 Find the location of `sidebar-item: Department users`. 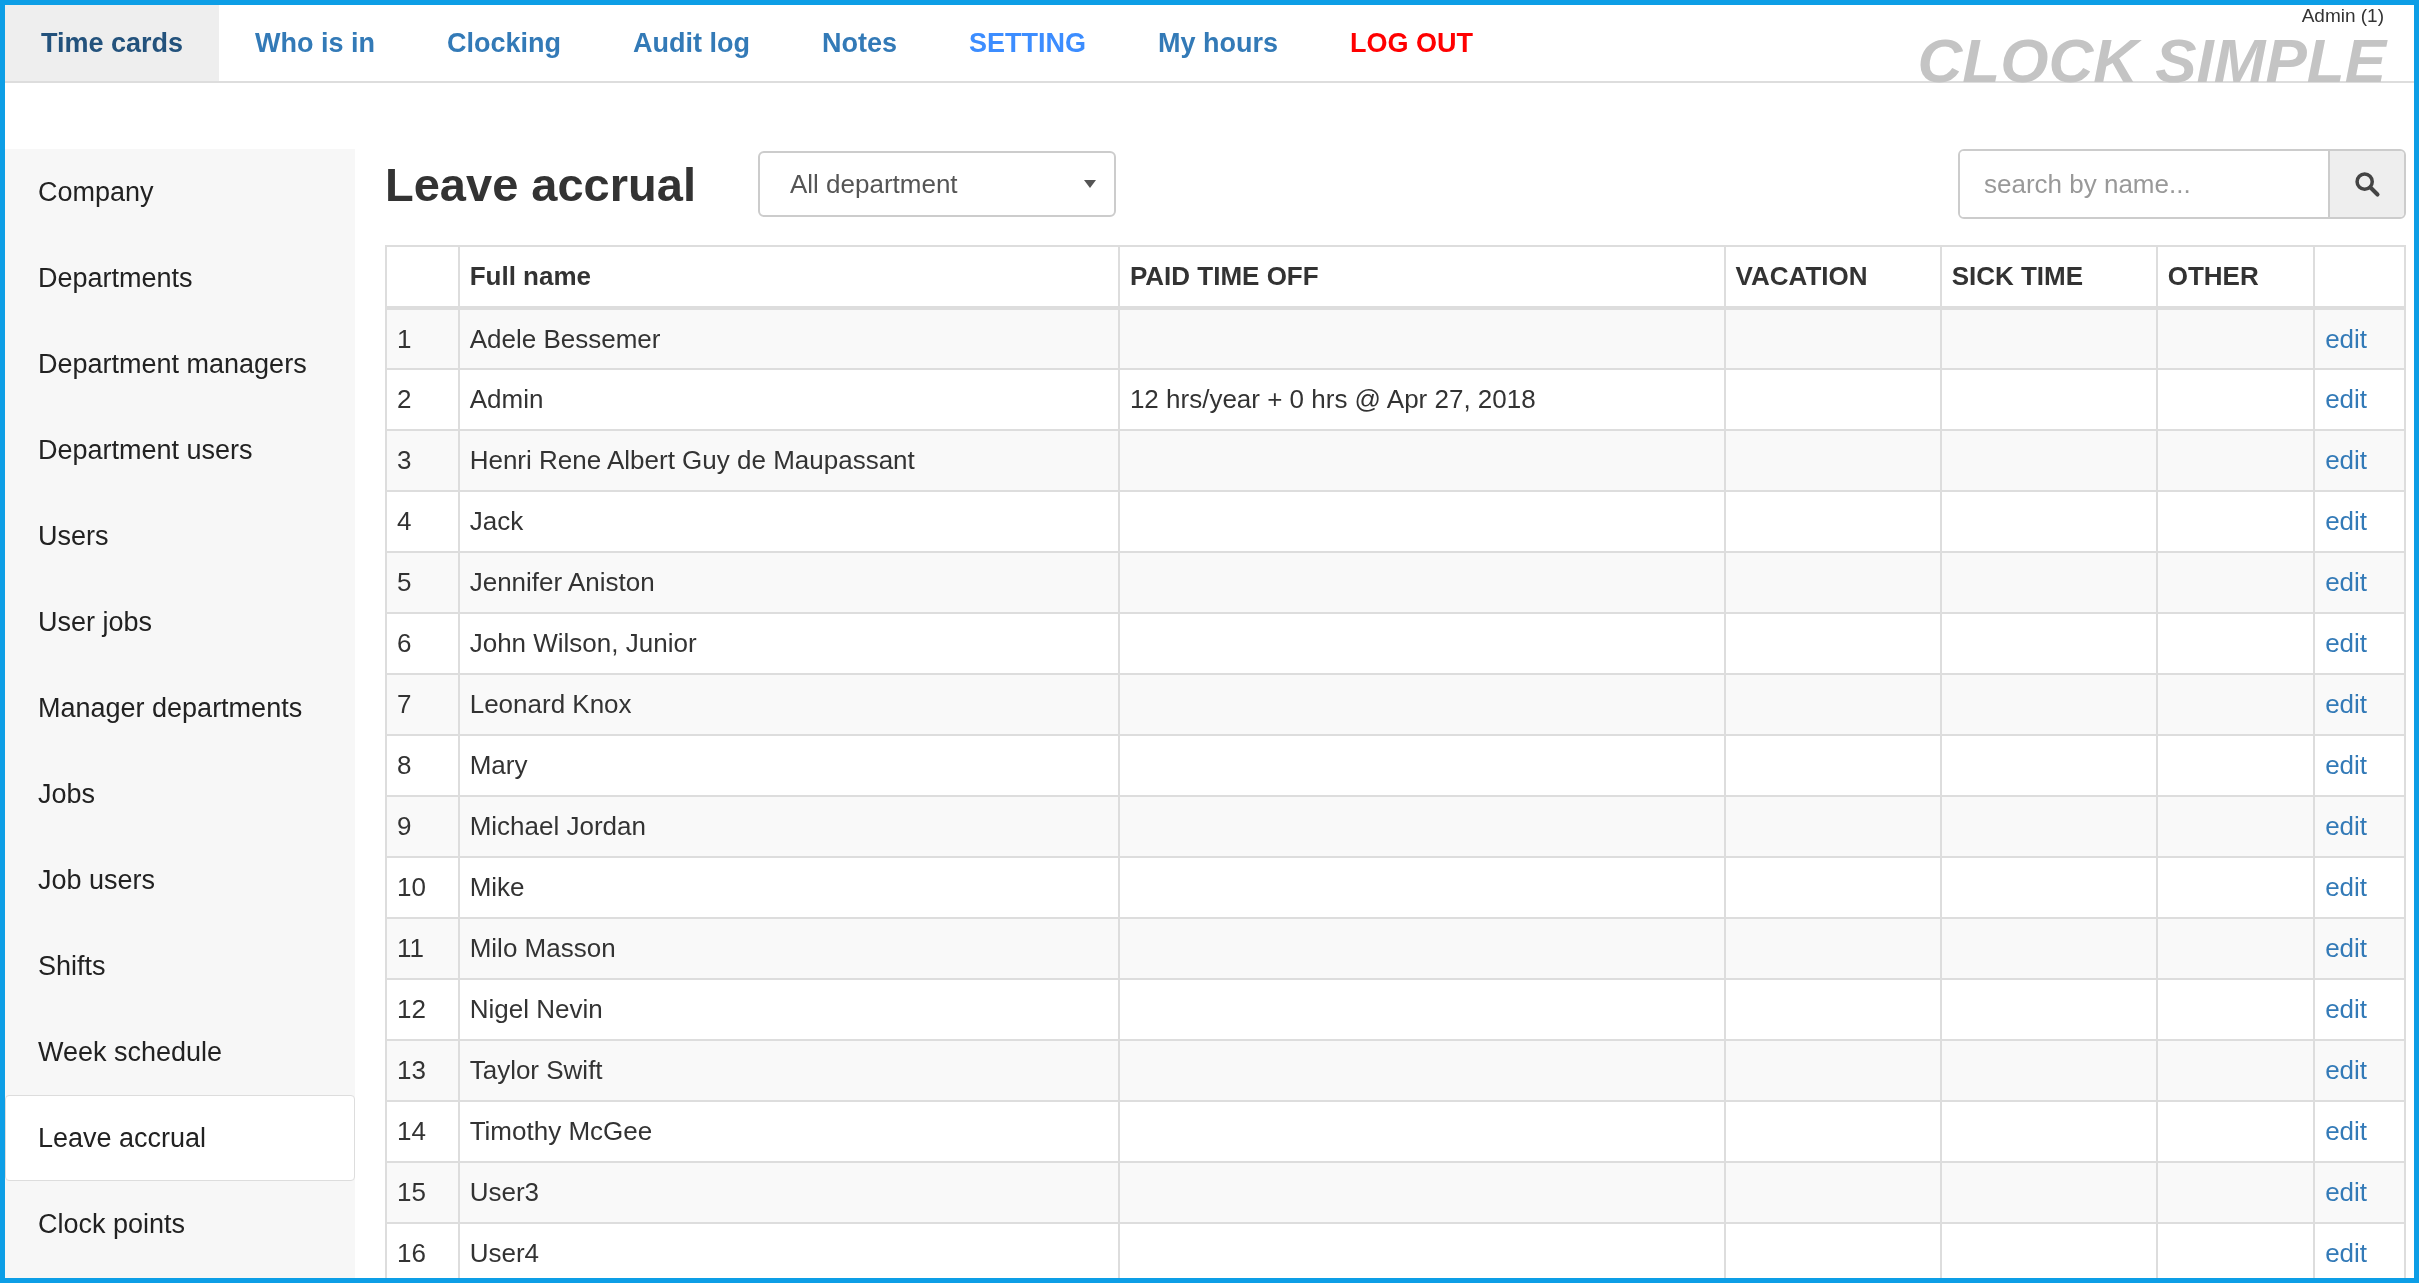

sidebar-item: Department users is located at coordinates (180, 450).